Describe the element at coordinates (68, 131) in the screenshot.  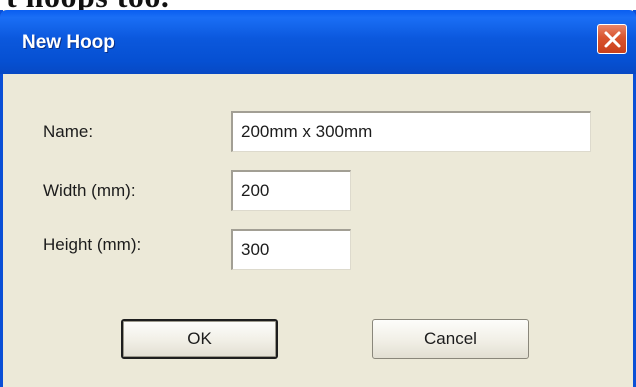
I see `name-label: Name:` at that location.